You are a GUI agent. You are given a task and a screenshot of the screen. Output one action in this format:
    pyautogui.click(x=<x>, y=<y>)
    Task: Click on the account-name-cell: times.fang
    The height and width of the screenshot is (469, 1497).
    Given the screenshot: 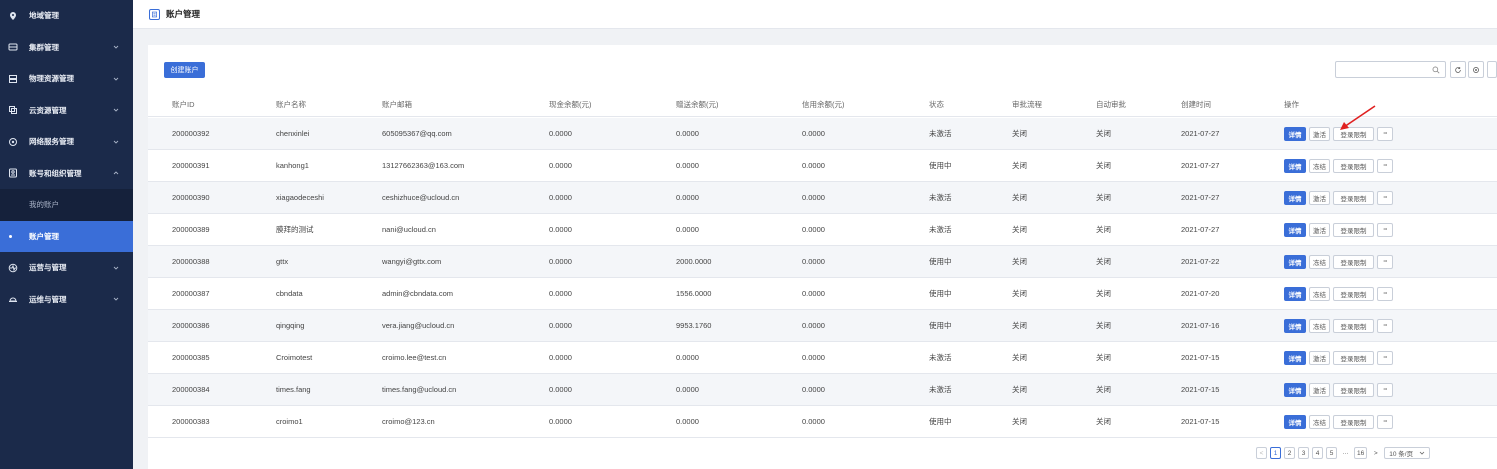 What is the action you would take?
    pyautogui.click(x=293, y=389)
    